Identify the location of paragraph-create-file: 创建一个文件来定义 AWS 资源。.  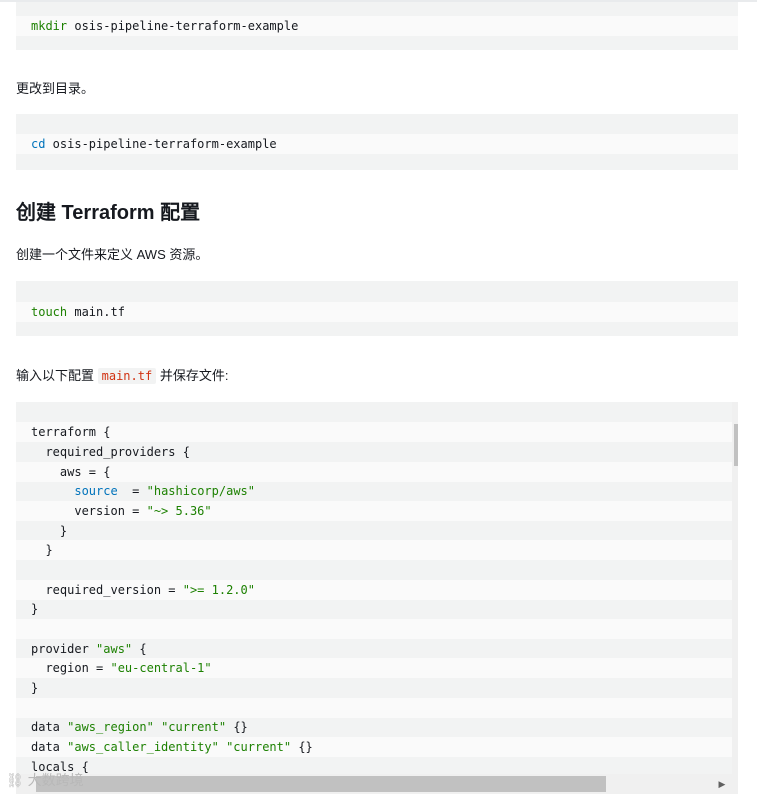
(112, 254).